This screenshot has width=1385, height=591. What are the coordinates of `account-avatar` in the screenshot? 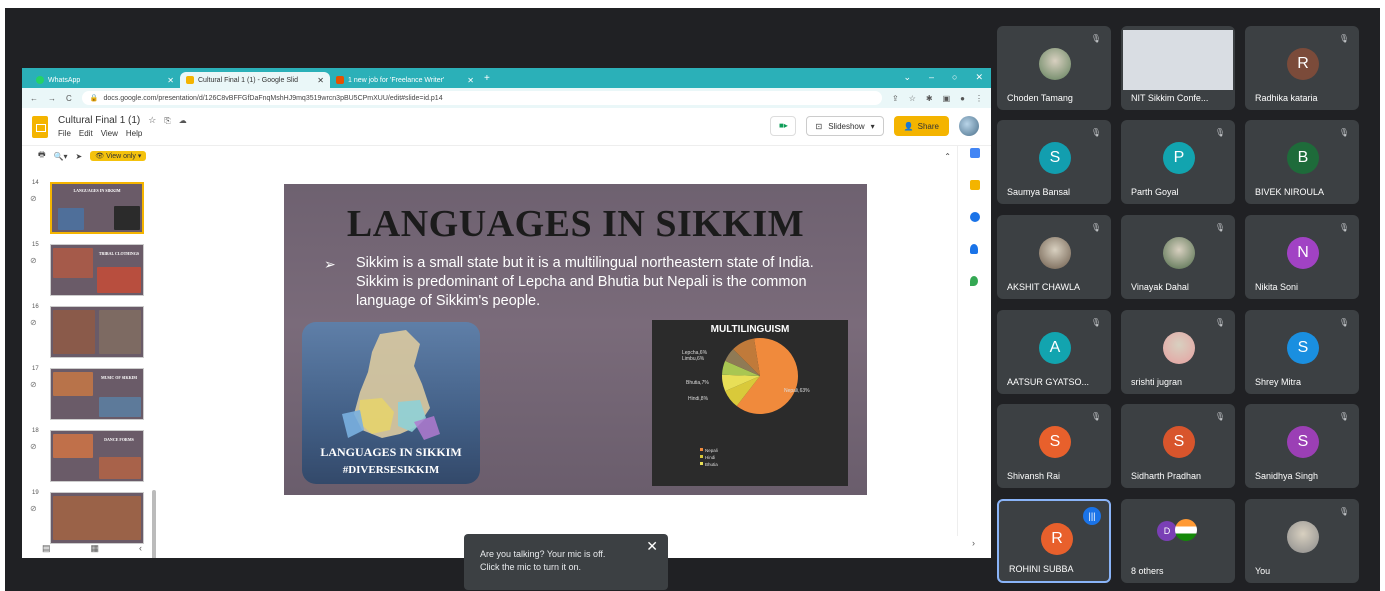 It's located at (969, 126).